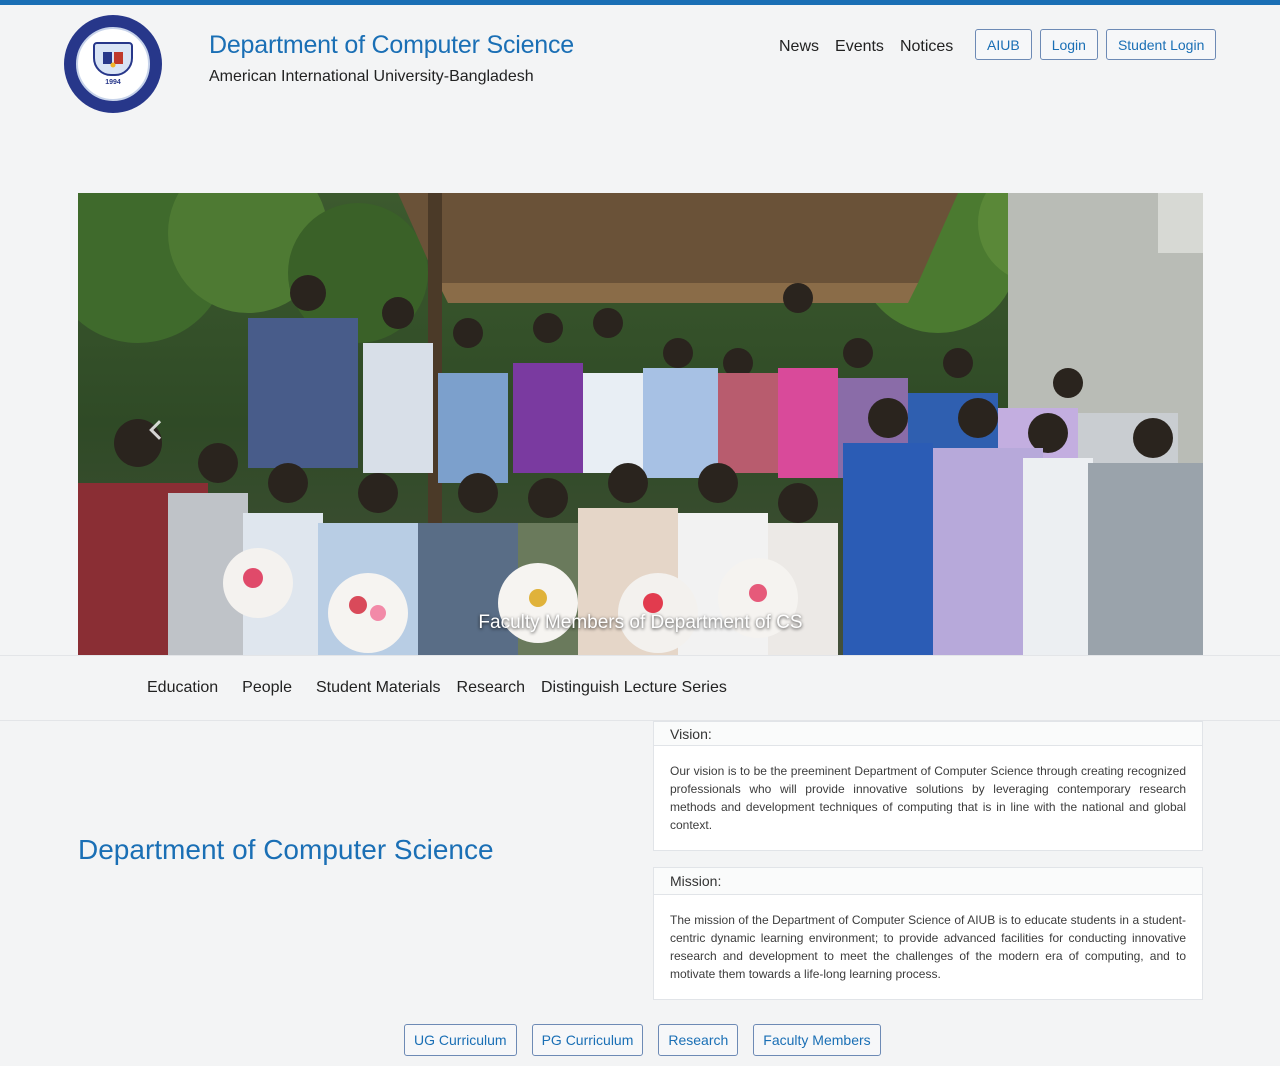 This screenshot has height=1066, width=1280. I want to click on nav-distinguish-lecture-series: Distinguish Lecture Series, so click(634, 688).